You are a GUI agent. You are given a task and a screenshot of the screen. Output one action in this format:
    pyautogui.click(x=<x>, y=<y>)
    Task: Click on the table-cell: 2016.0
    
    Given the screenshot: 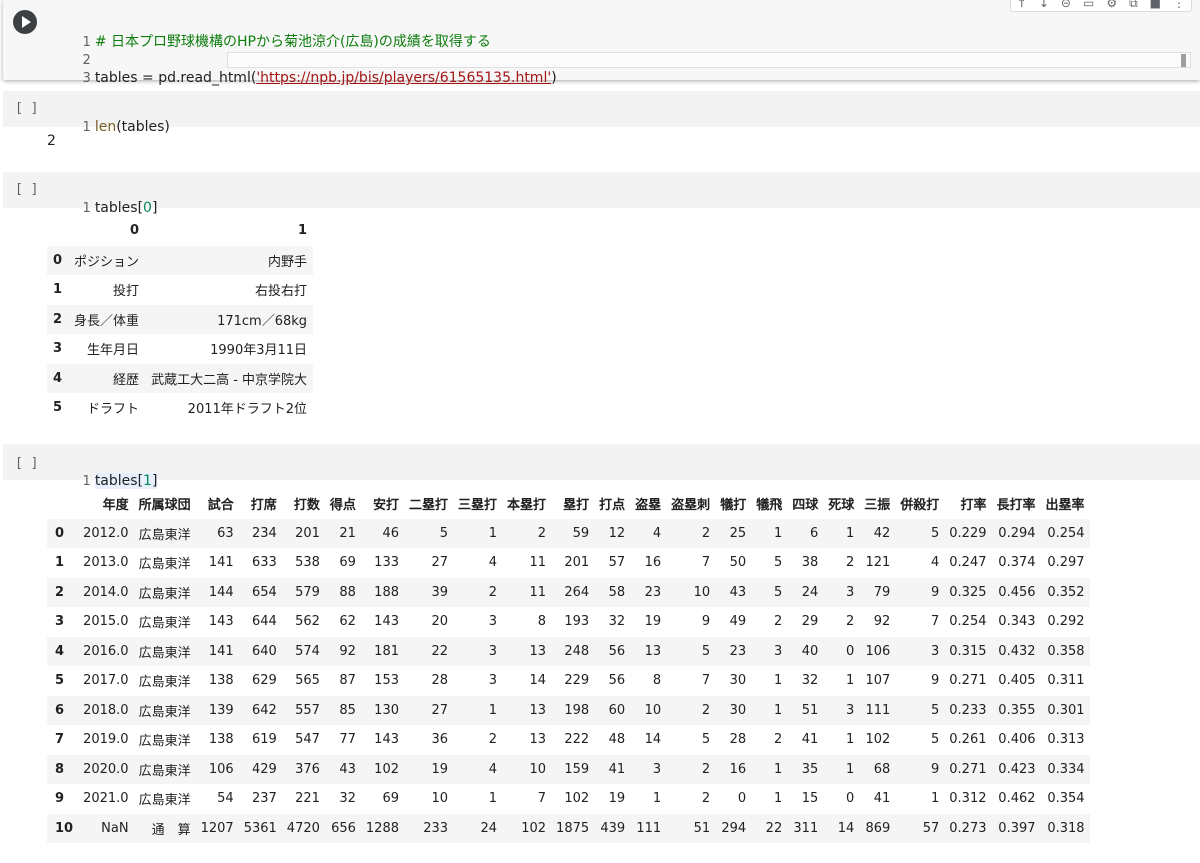 What is the action you would take?
    pyautogui.click(x=106, y=651)
    